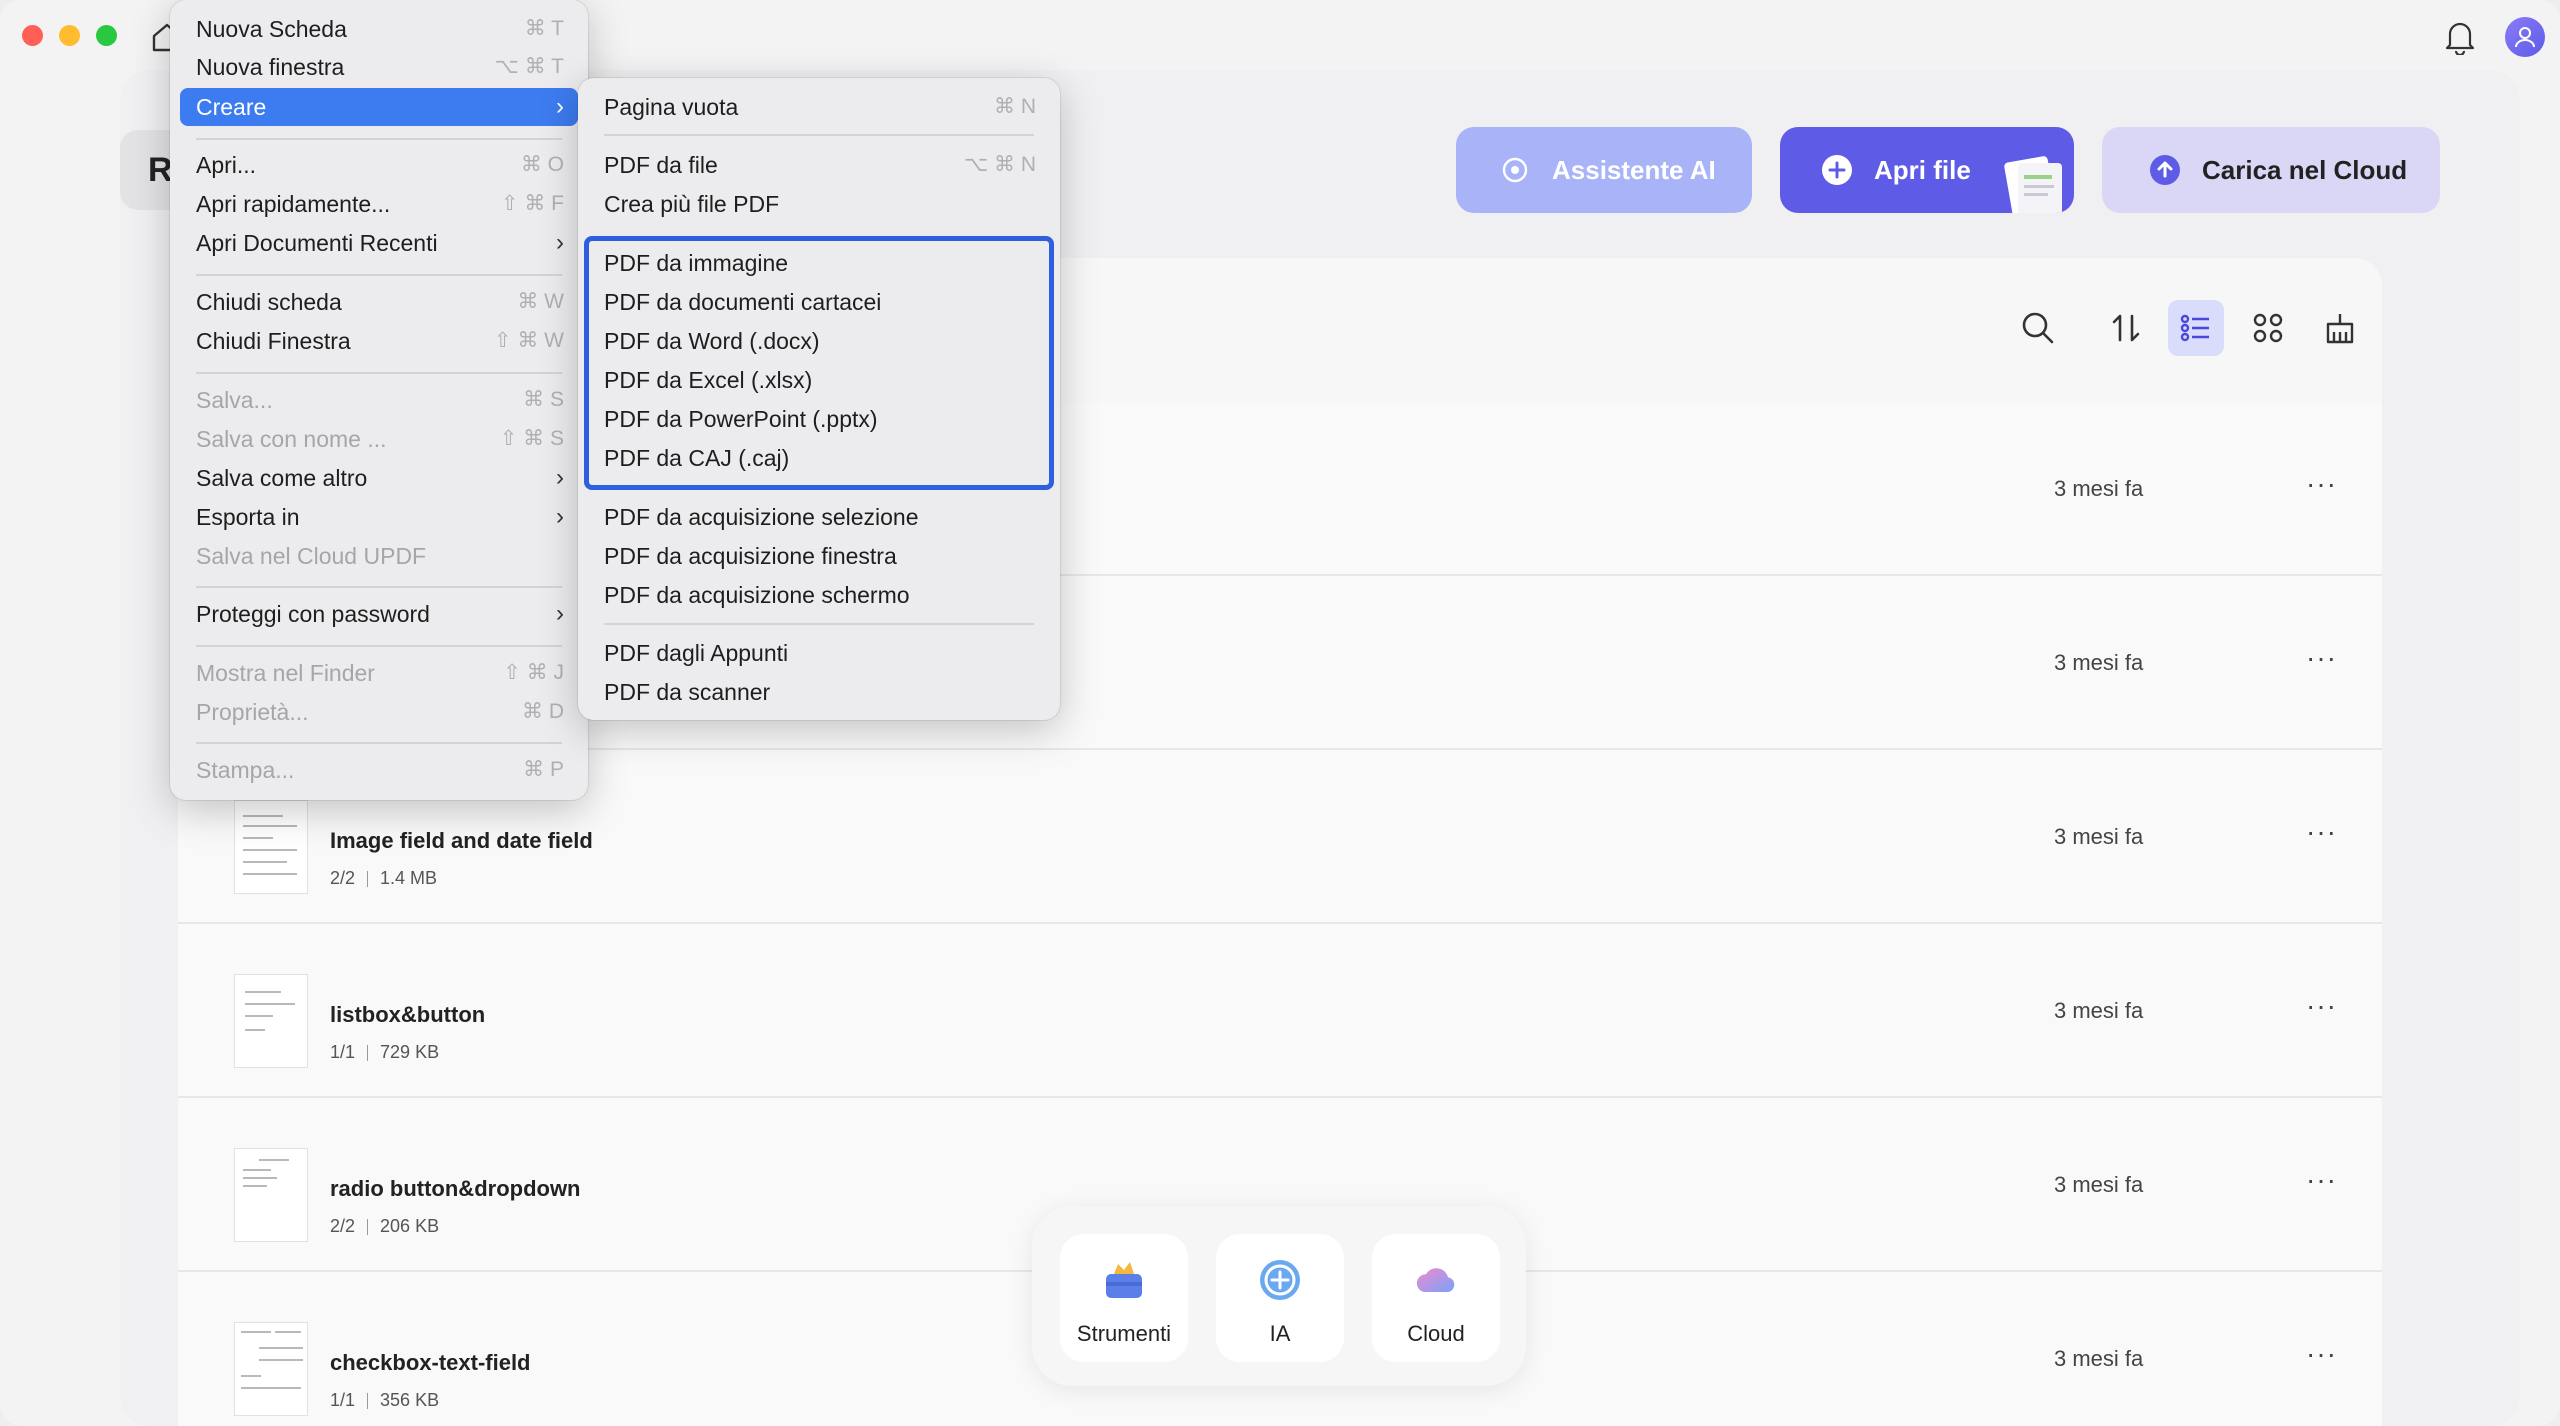  Describe the element at coordinates (819, 341) in the screenshot. I see `menu-item-pdf-from-word: PDF da Word (.docx)` at that location.